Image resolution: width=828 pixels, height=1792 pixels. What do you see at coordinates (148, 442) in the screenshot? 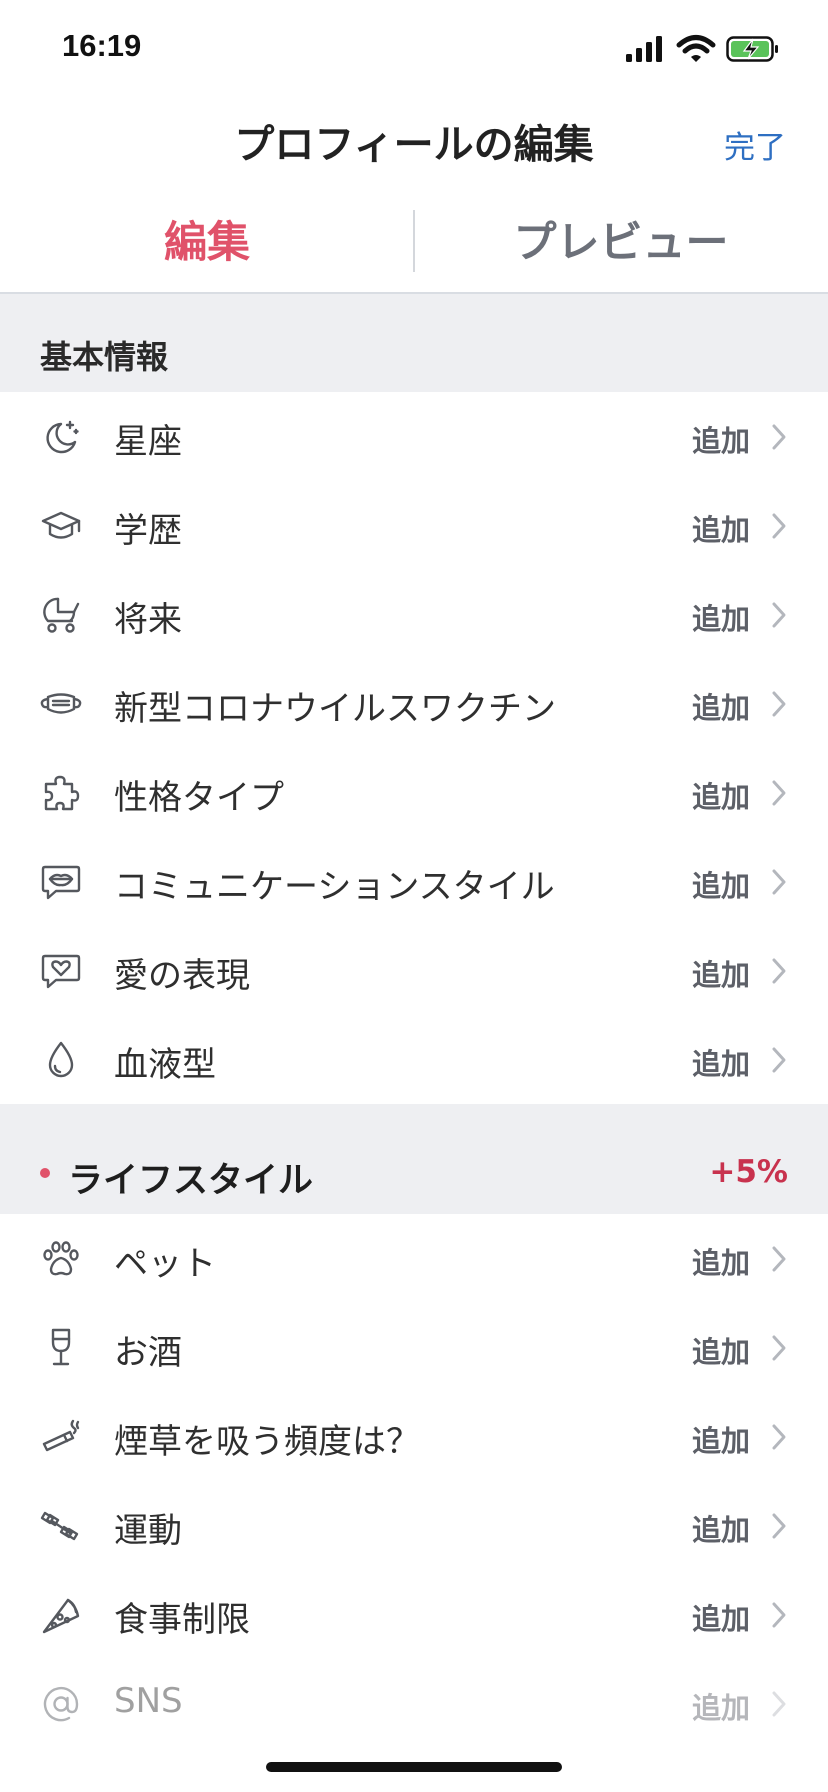
I see `list-item-label: 星座` at bounding box center [148, 442].